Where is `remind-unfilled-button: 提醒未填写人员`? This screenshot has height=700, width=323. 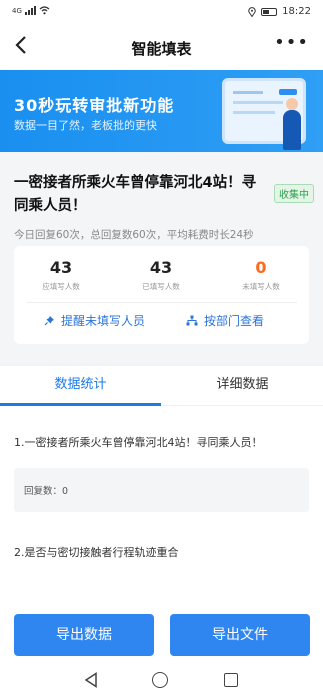 remind-unfilled-button: 提醒未填写人员 is located at coordinates (94, 320).